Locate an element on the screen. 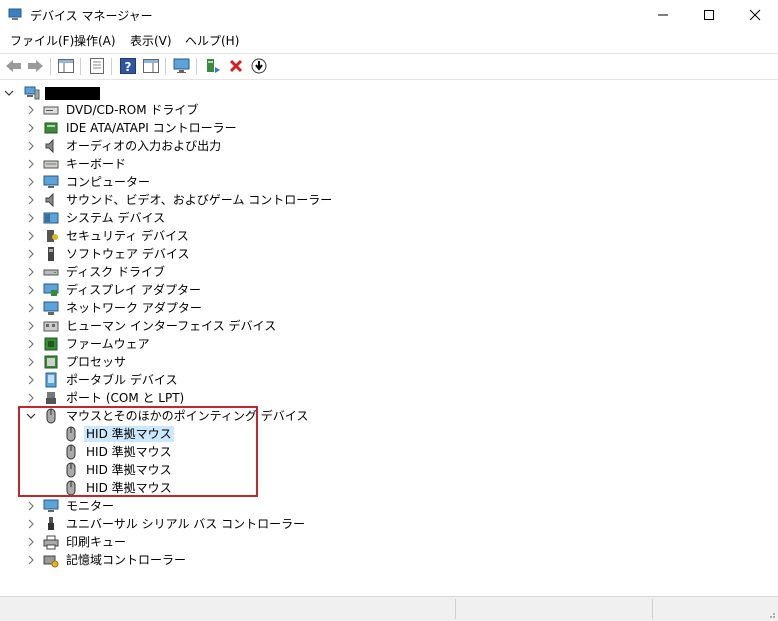 Image resolution: width=778 pixels, height=621 pixels. help-button: ? is located at coordinates (128, 66).